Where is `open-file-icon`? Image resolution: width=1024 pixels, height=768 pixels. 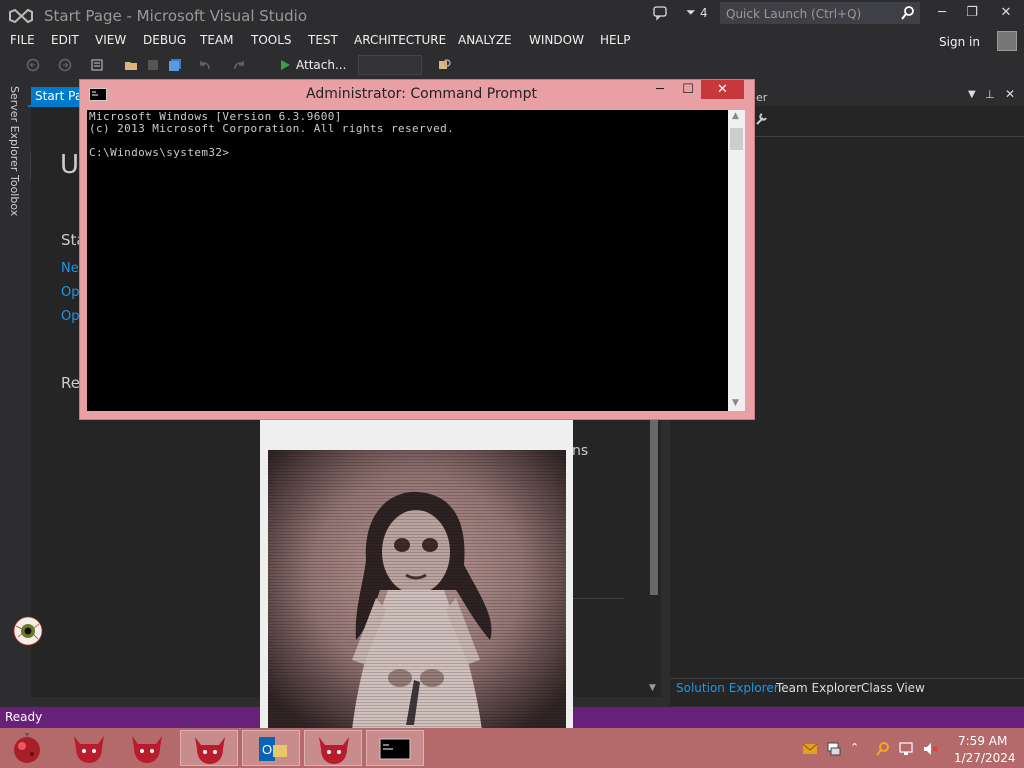 open-file-icon is located at coordinates (131, 65).